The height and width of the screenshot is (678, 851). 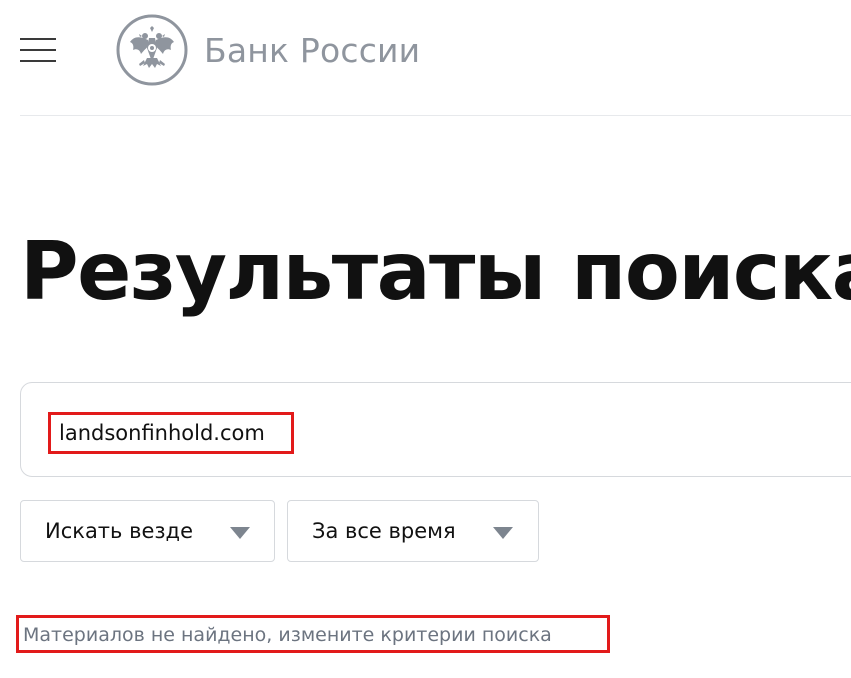 I want to click on search-scope-label: Искать везде, so click(x=119, y=531).